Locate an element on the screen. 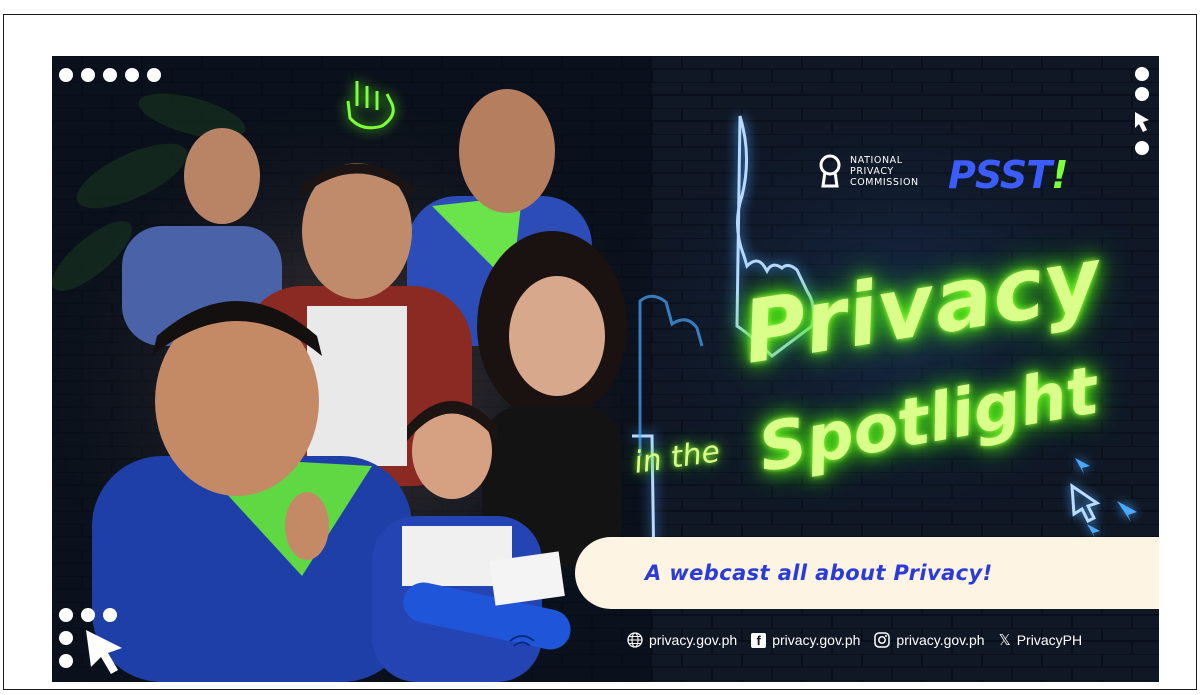  social-instagram: privacy.gov.ph is located at coordinates (929, 640).